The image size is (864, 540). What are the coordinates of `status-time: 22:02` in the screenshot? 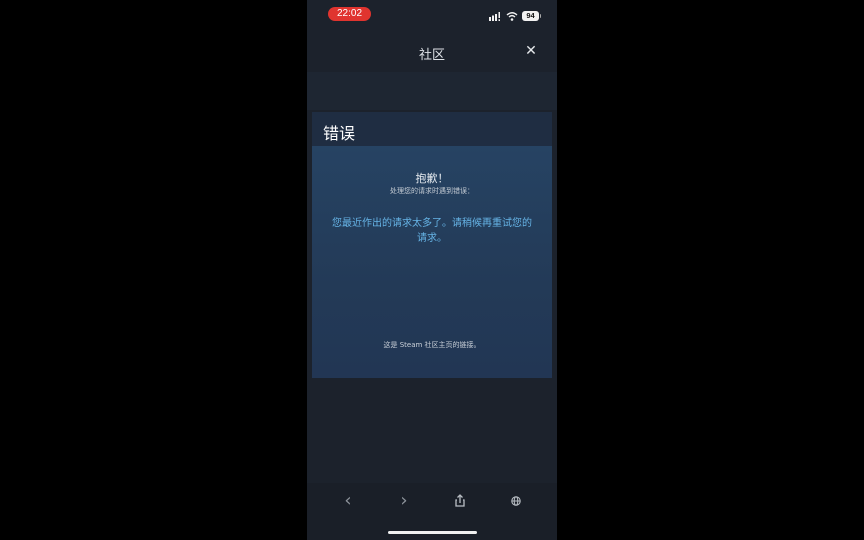 It's located at (349, 14).